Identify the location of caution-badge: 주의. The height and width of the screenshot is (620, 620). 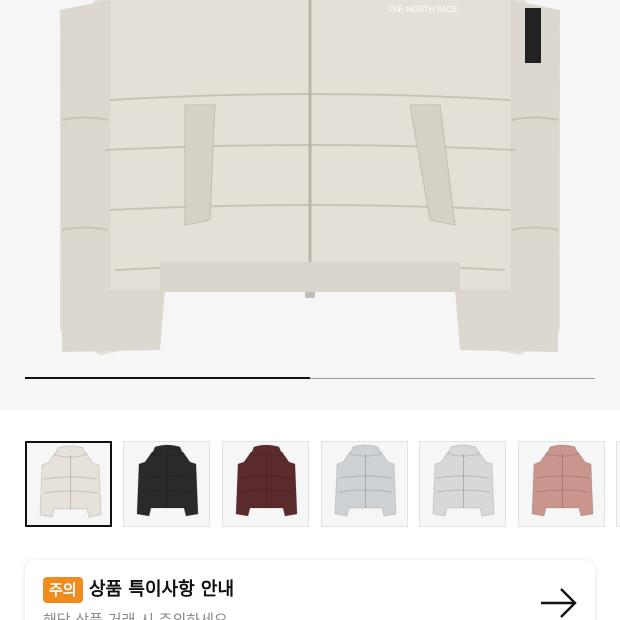
(63, 590).